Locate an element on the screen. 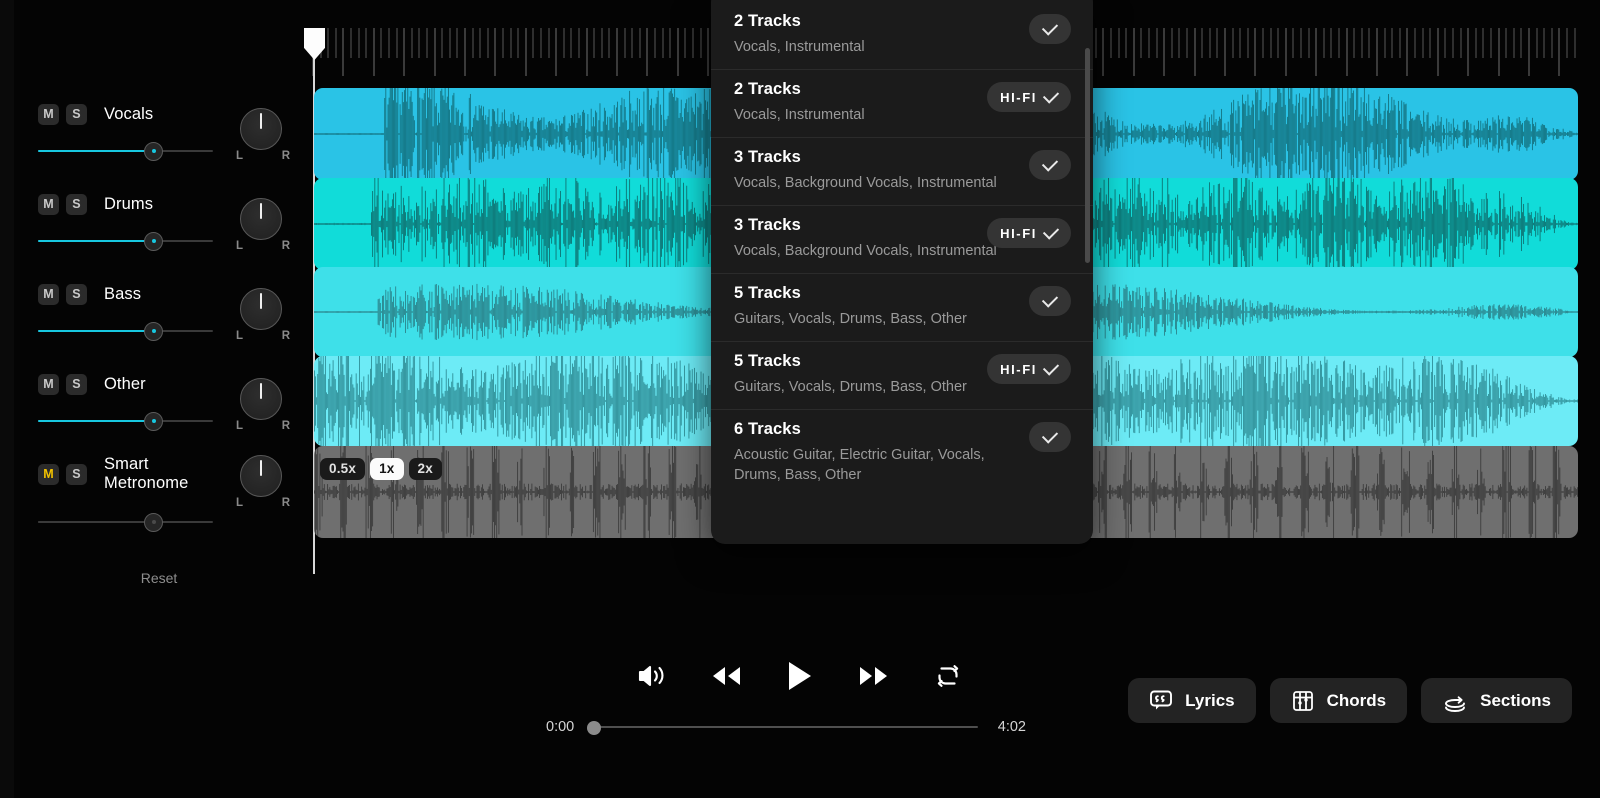  volume-fill is located at coordinates (93, 331).